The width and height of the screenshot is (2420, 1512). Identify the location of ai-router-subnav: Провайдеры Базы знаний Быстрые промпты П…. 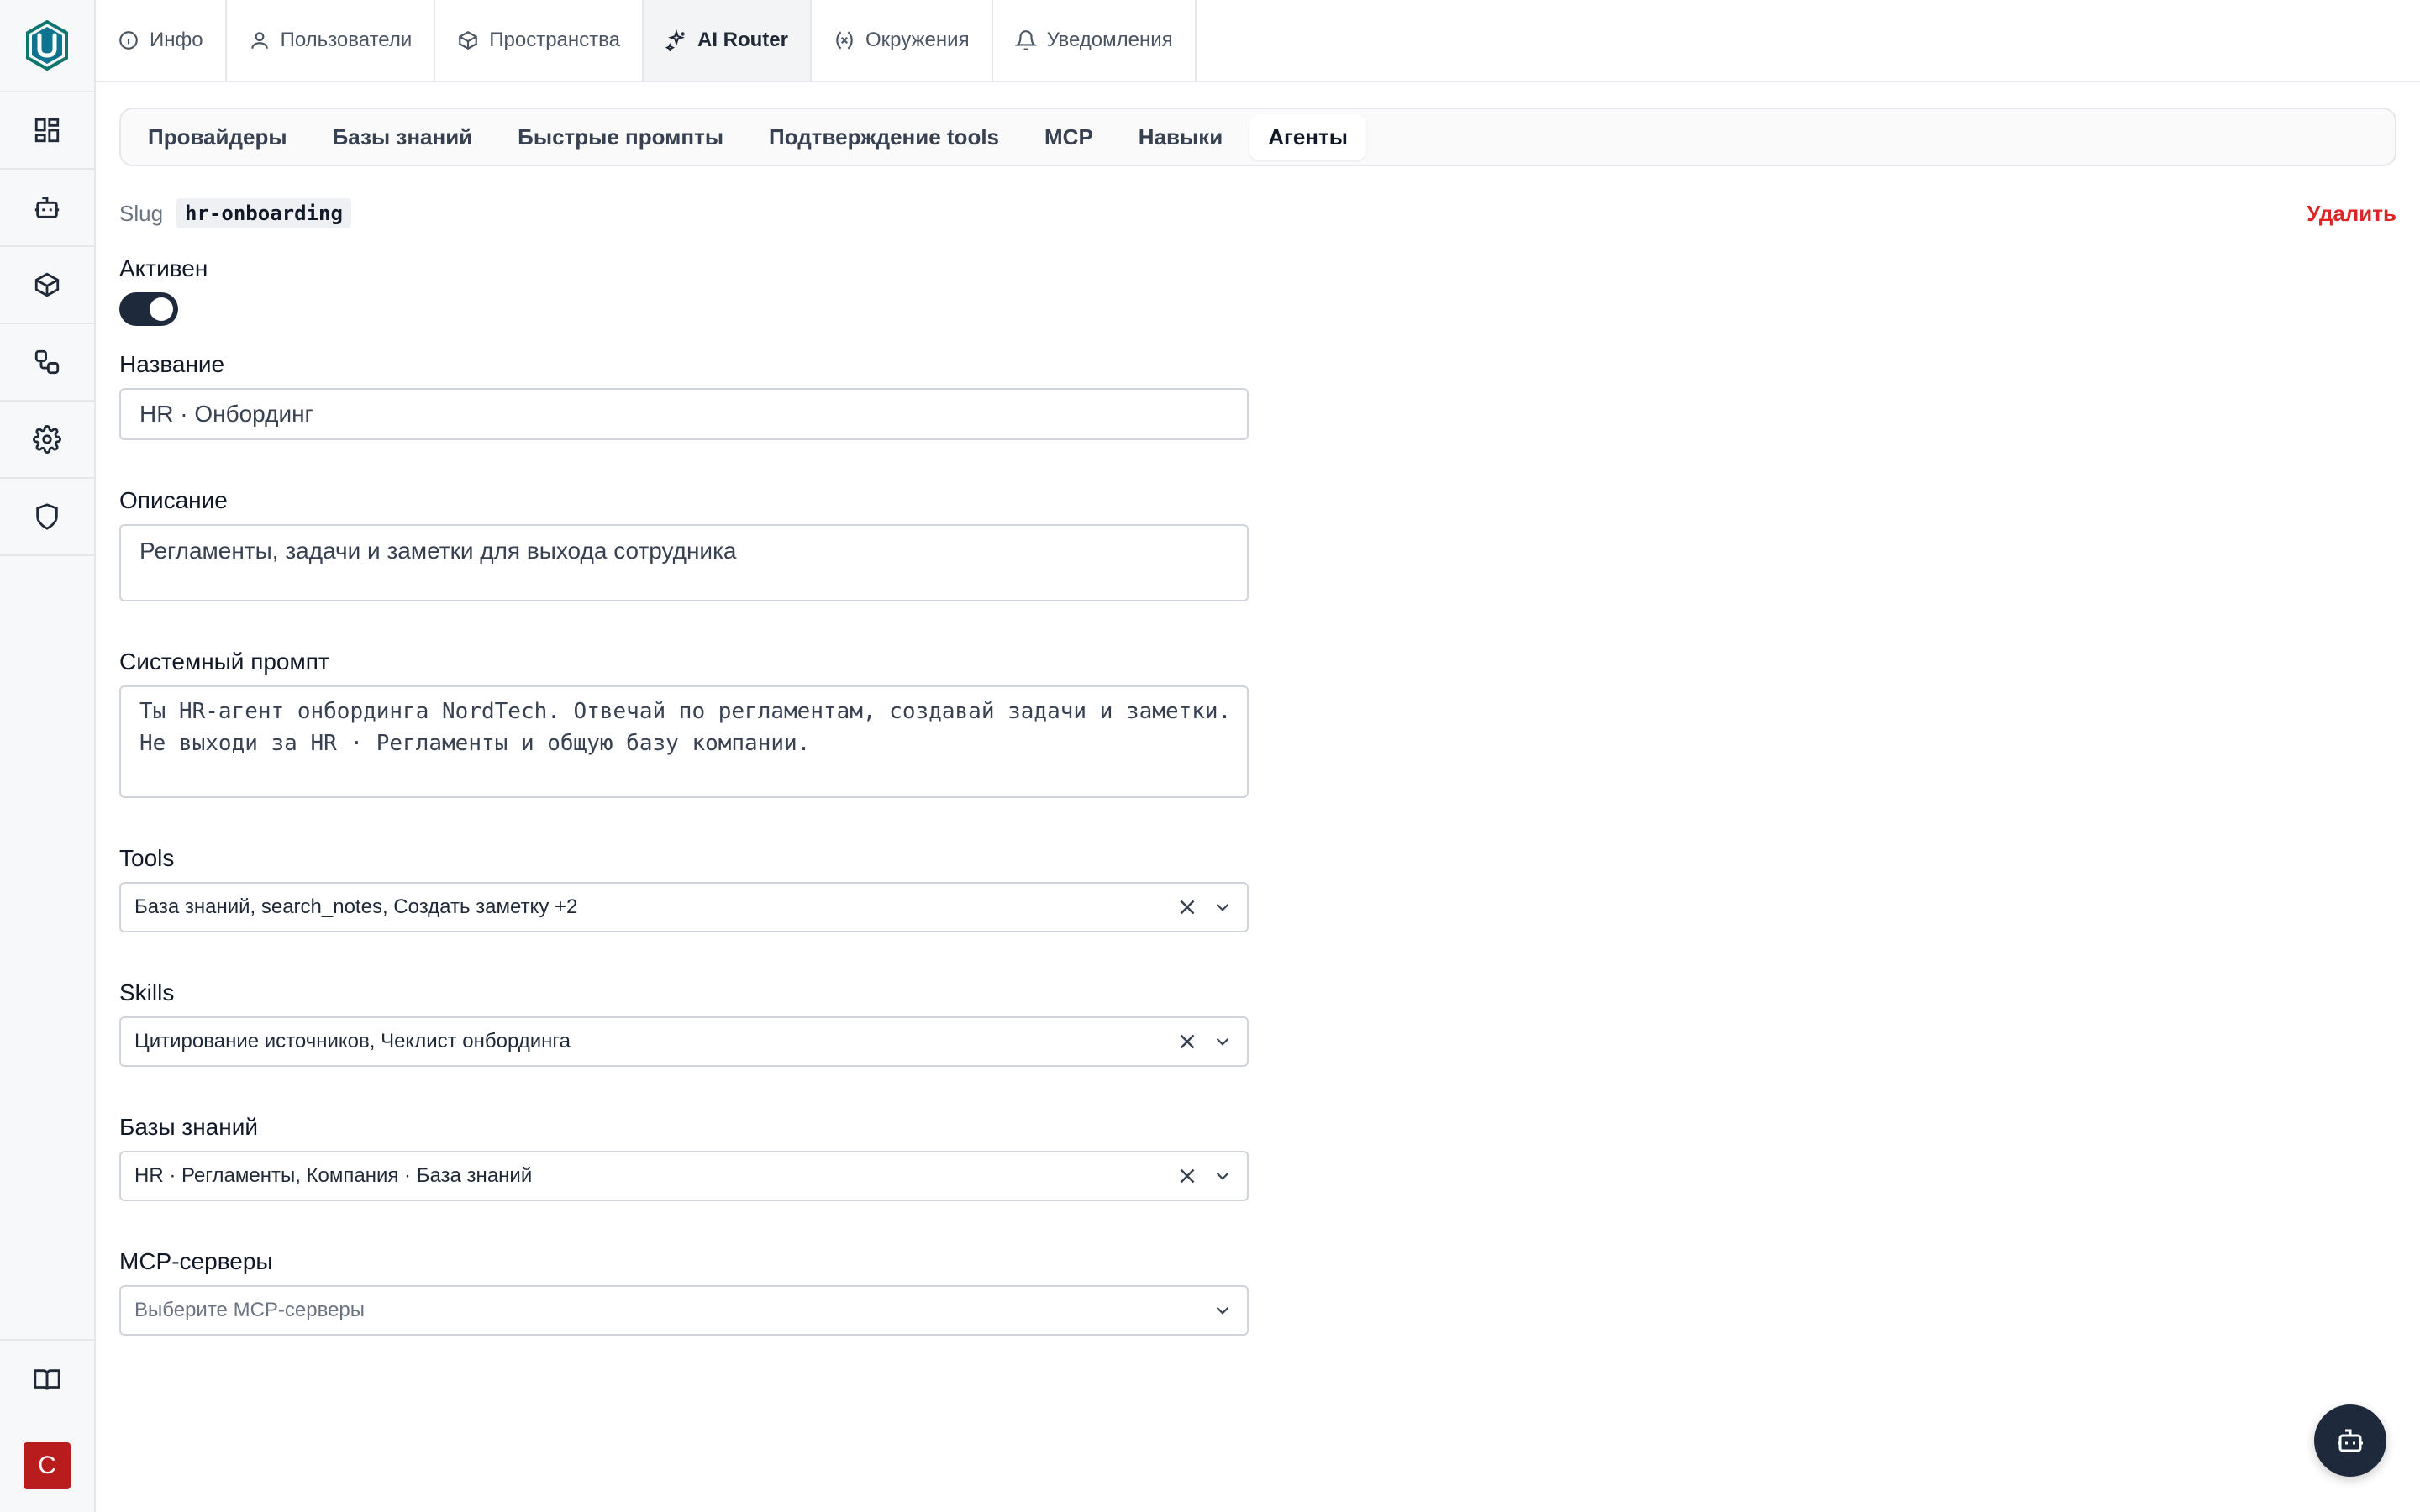
(1257, 137).